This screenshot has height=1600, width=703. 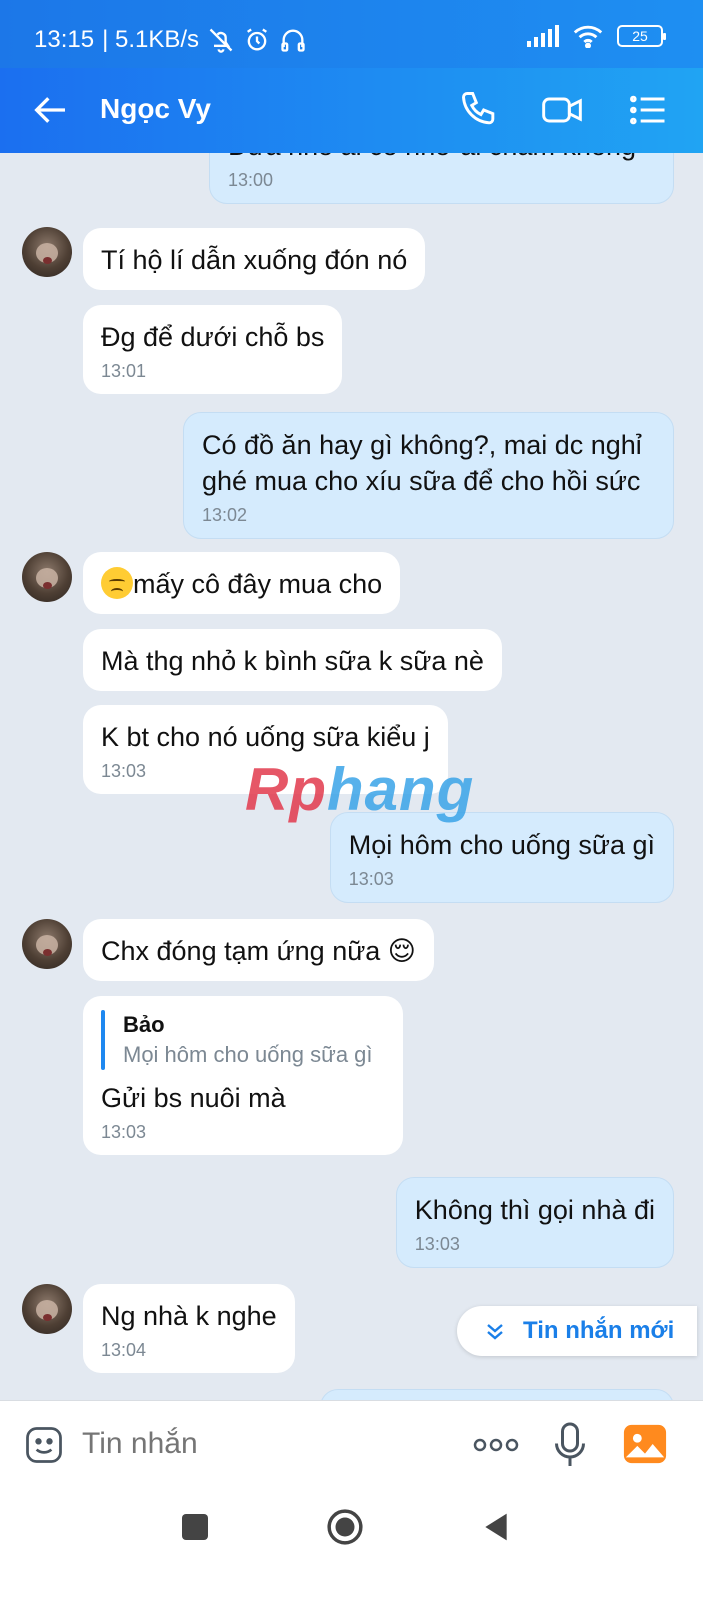 What do you see at coordinates (193, 1098) in the screenshot?
I see `message-text: Gửi bs nuôi mà` at bounding box center [193, 1098].